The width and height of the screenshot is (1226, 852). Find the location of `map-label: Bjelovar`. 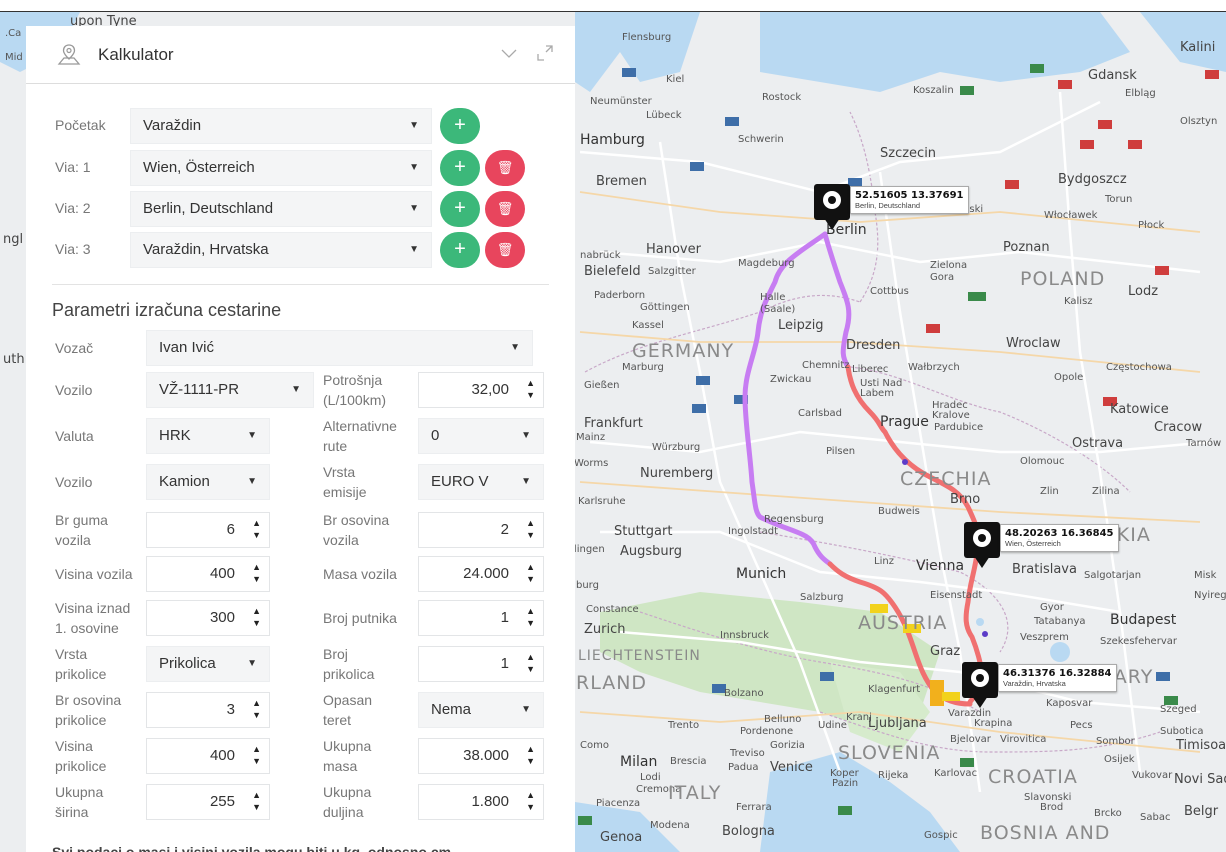

map-label: Bjelovar is located at coordinates (970, 739).